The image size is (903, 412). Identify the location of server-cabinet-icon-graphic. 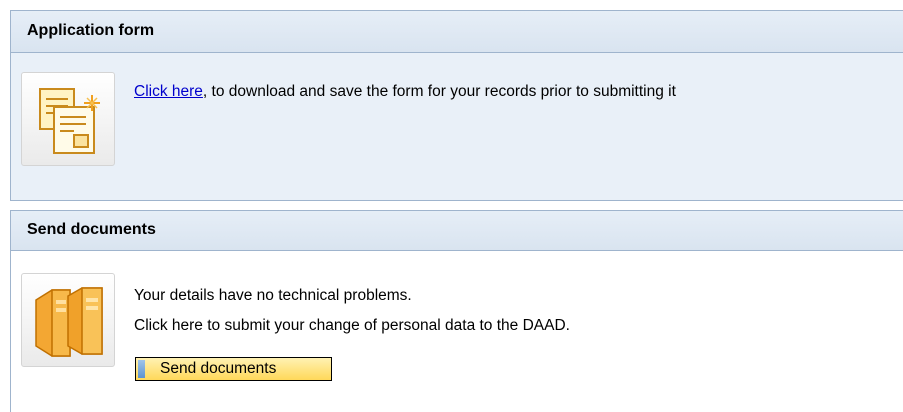
(69, 322).